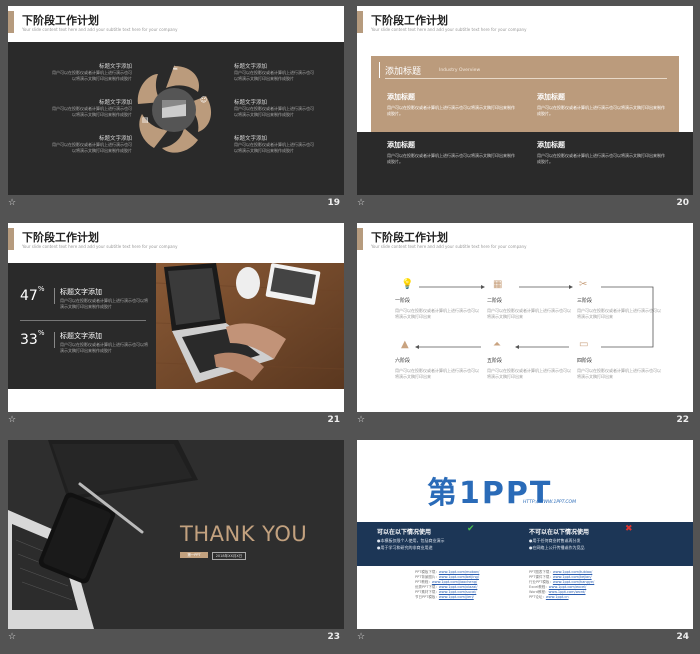  Describe the element at coordinates (204, 100) in the screenshot. I see `person-icon: ☺` at that location.